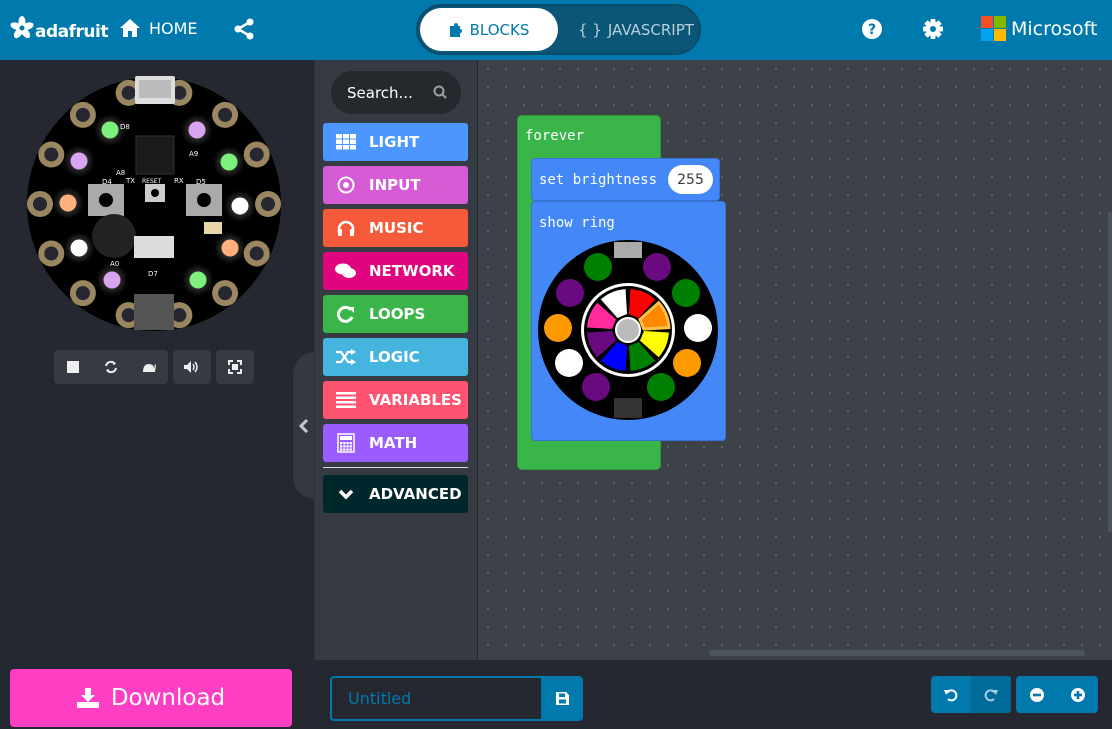 This screenshot has width=1112, height=729. I want to click on blocks-tab: BLOCKS, so click(489, 29).